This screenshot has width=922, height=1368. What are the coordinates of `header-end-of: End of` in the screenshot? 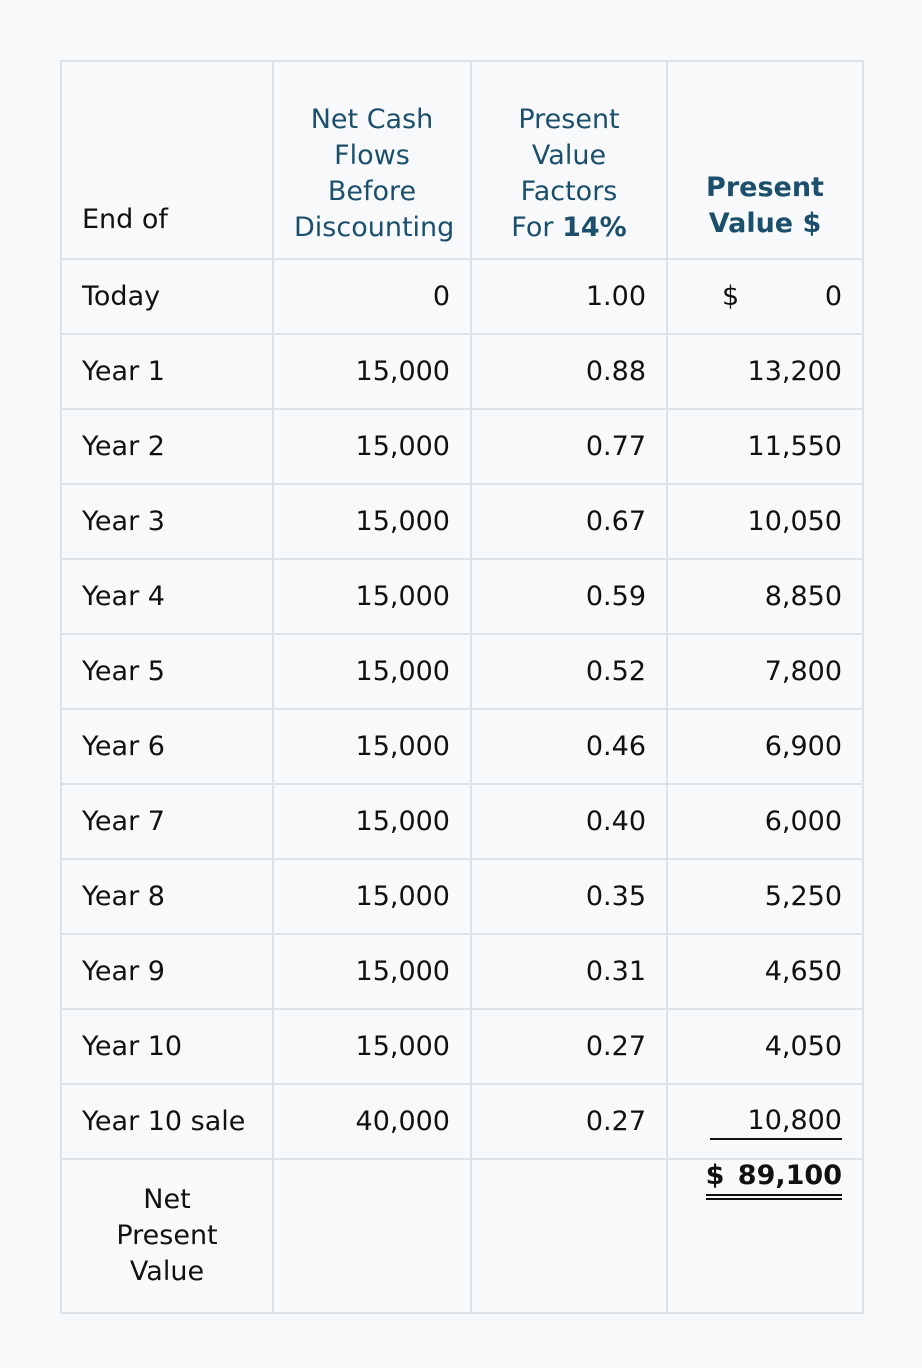 It's located at (167, 160).